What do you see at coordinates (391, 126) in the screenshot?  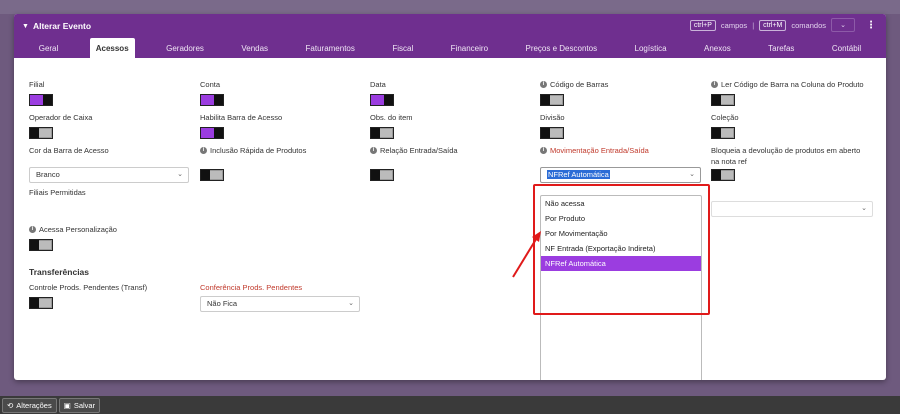 I see `field-obs-item: Obs. do item` at bounding box center [391, 126].